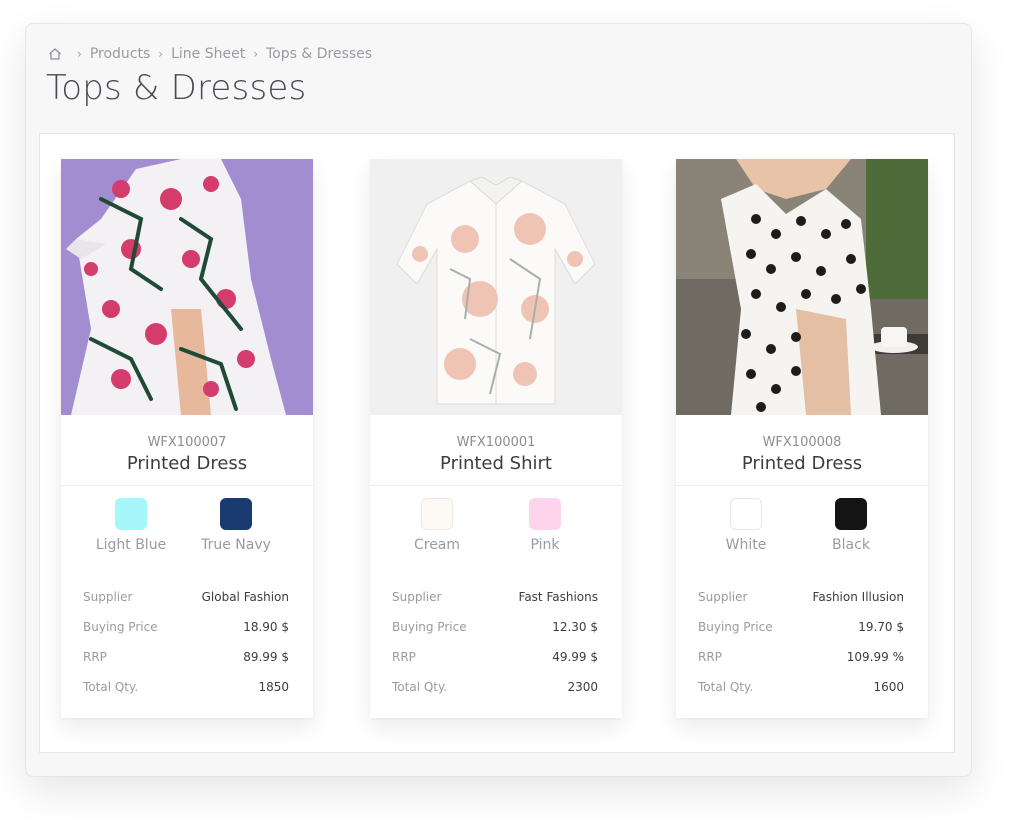 The width and height of the screenshot is (1012, 828). Describe the element at coordinates (120, 54) in the screenshot. I see `breadcrumb-products: Products` at that location.